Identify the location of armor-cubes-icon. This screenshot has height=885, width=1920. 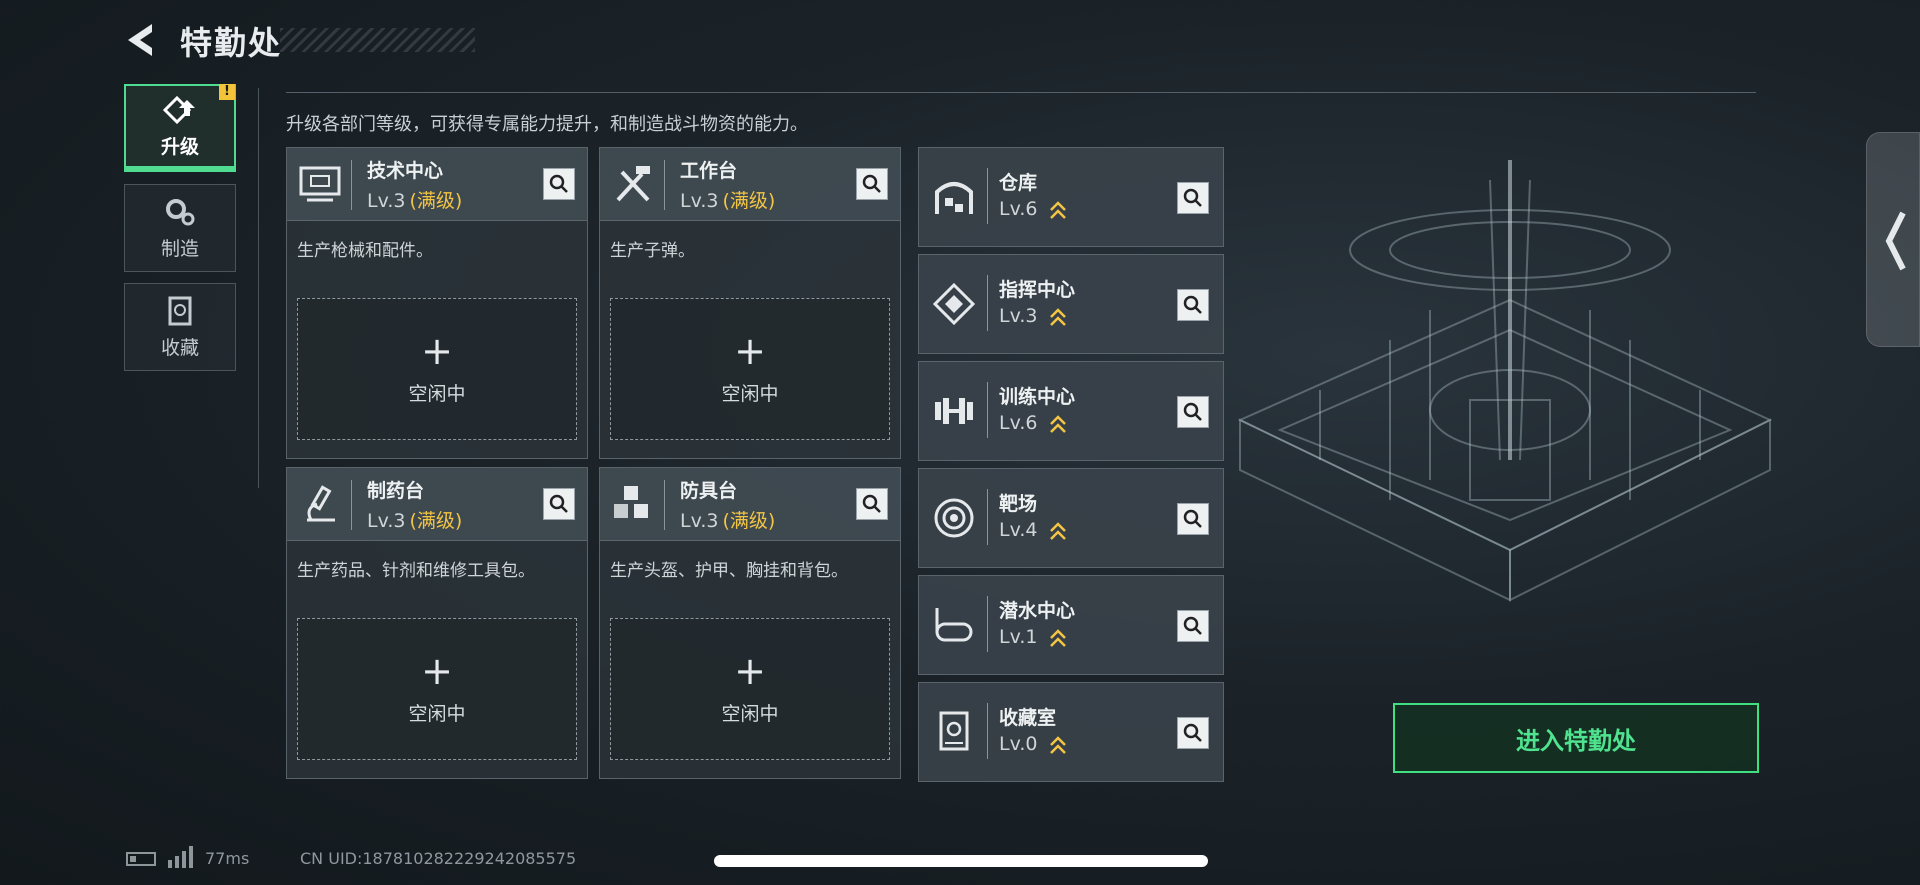
(631, 502).